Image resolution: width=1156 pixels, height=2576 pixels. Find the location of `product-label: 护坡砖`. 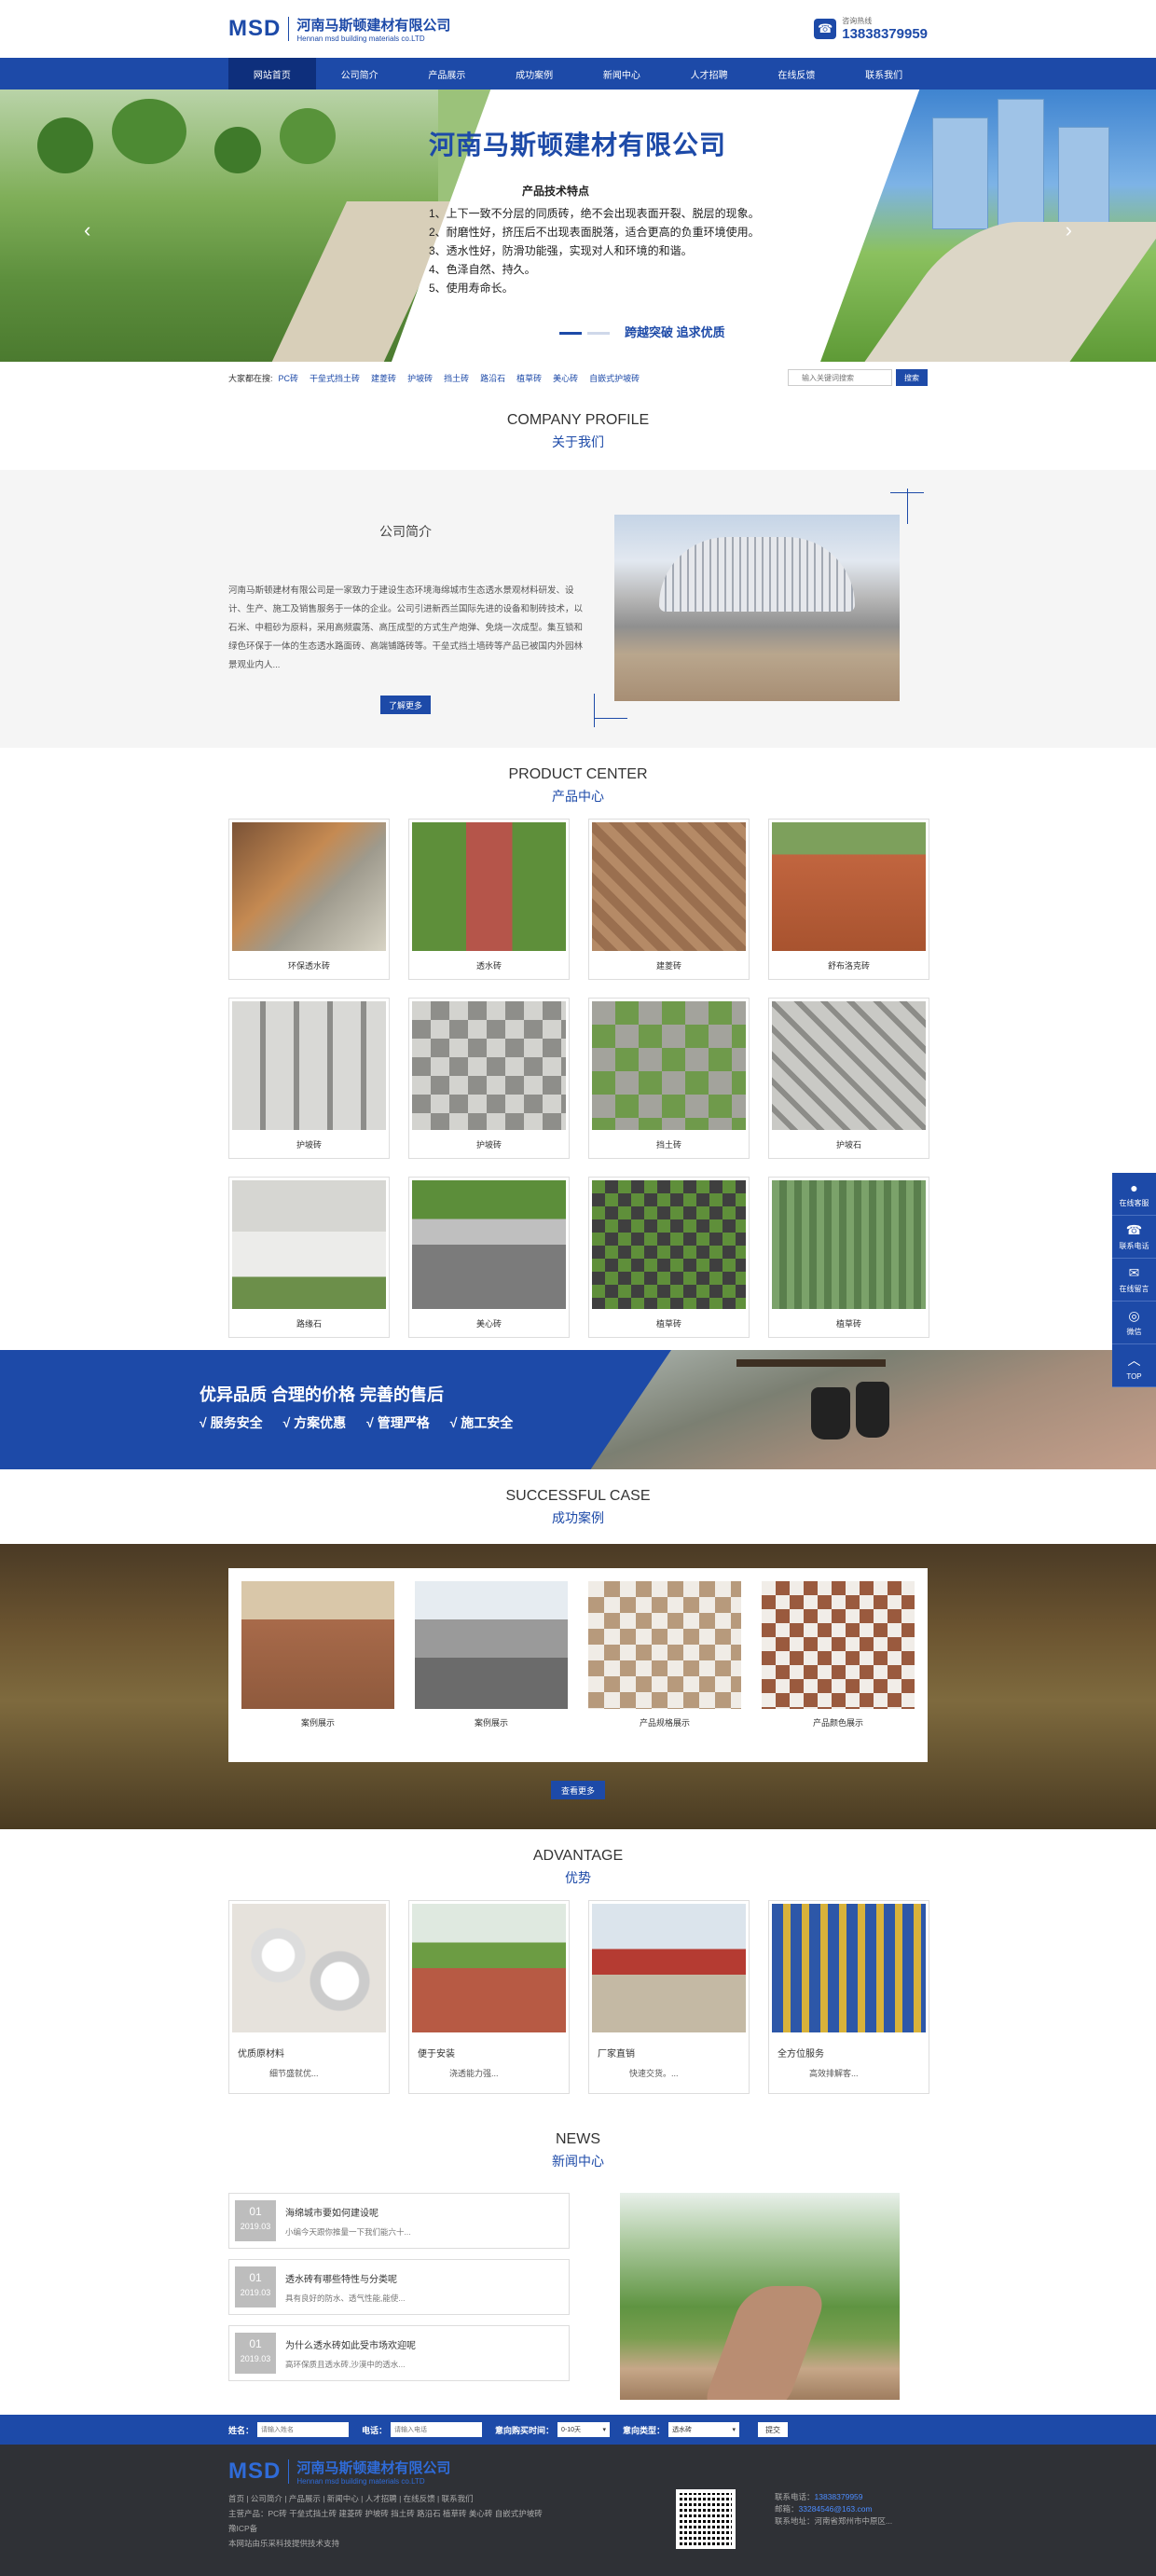

product-label: 护坡砖 is located at coordinates (309, 1145).